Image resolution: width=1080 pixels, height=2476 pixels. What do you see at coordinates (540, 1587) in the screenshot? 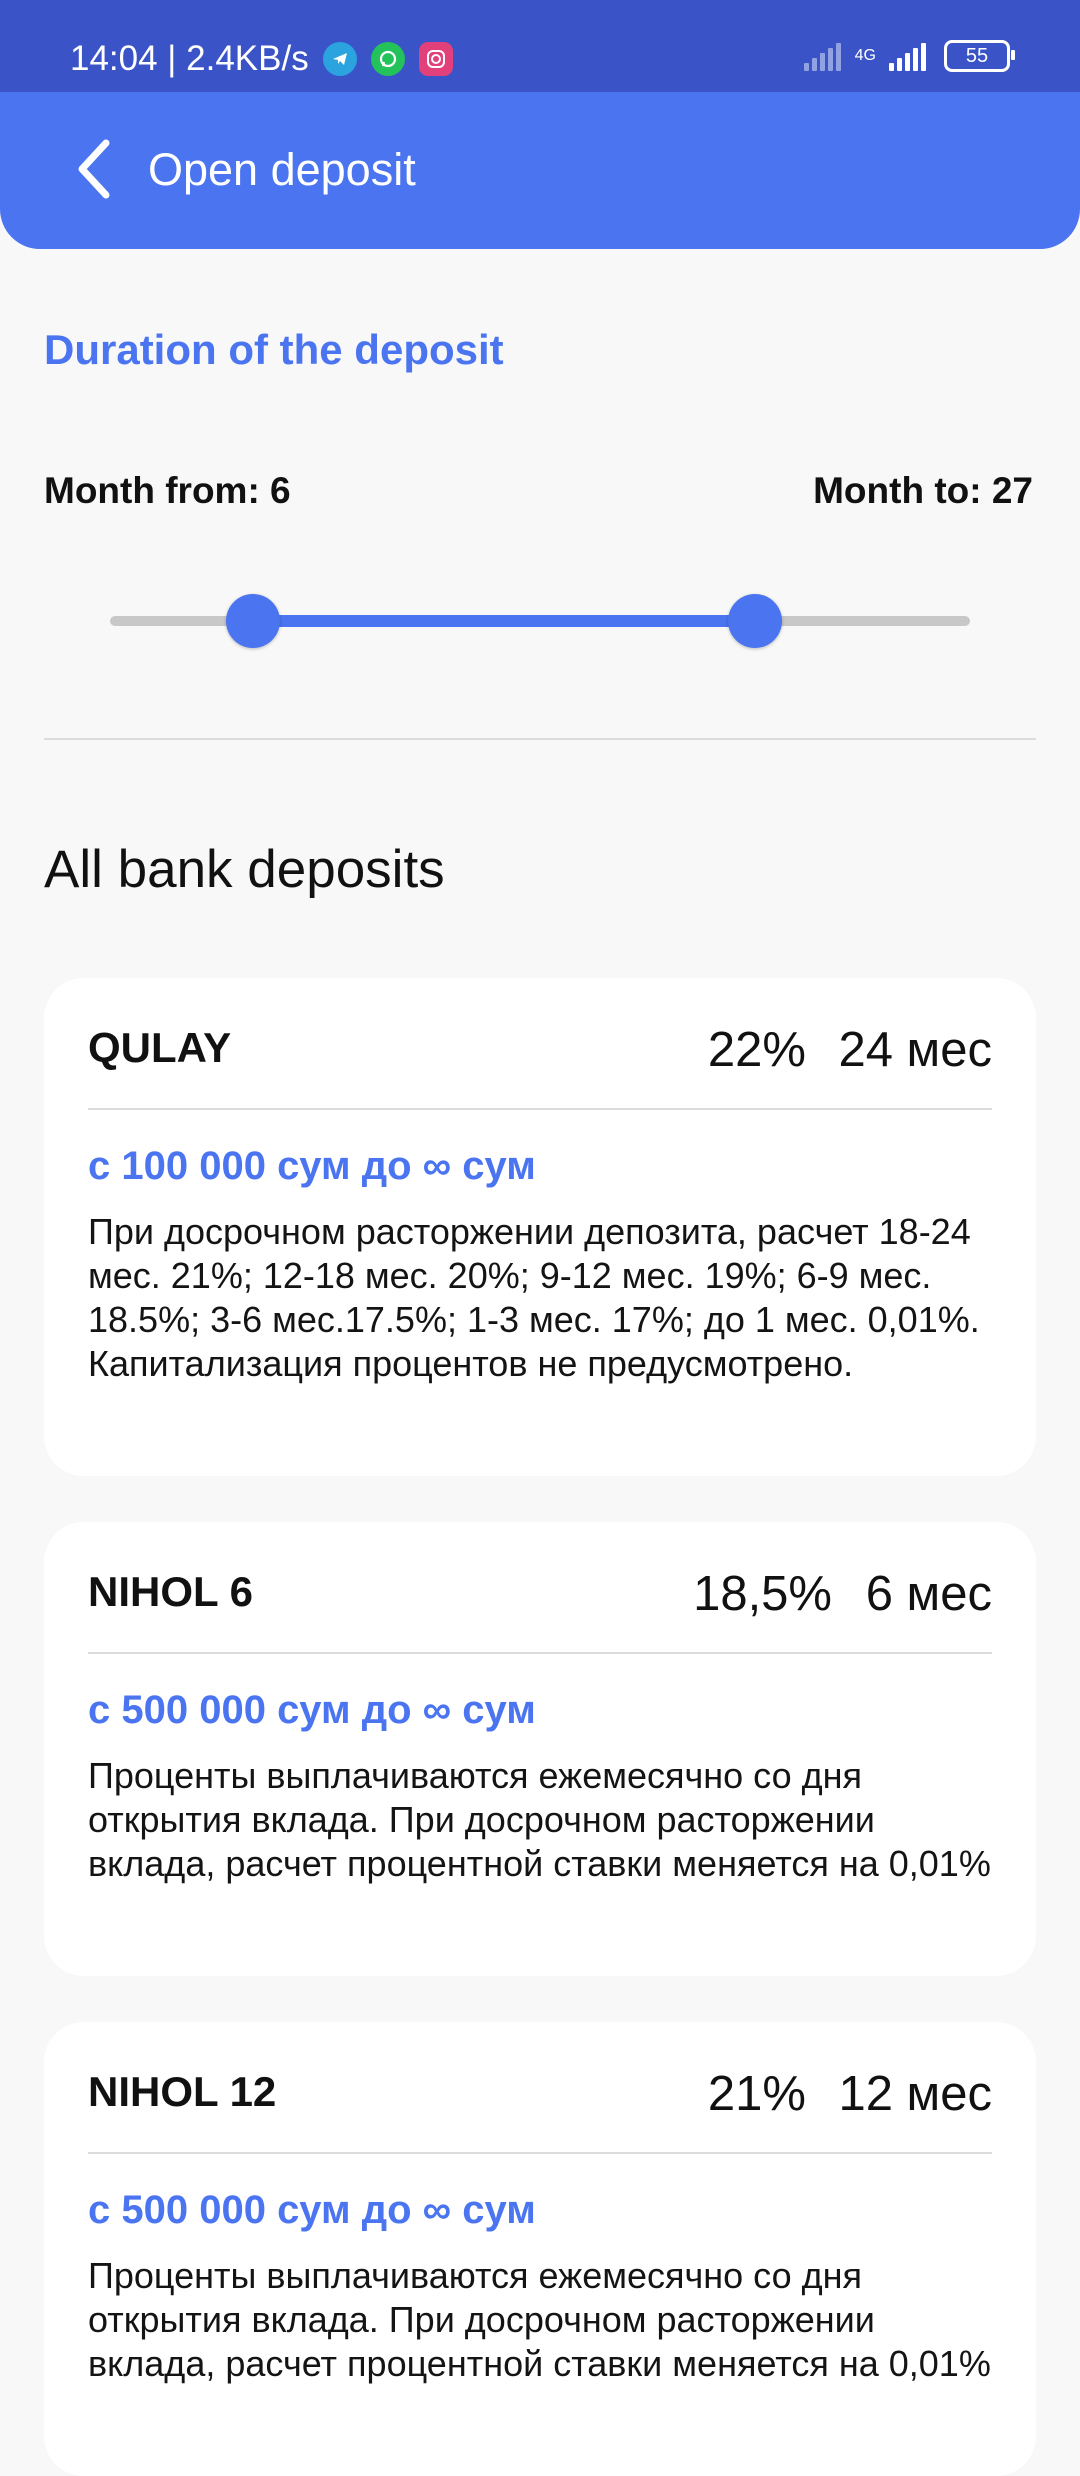
I see `deposit-card-header: NIHOL 6 18,5% 6 мес` at bounding box center [540, 1587].